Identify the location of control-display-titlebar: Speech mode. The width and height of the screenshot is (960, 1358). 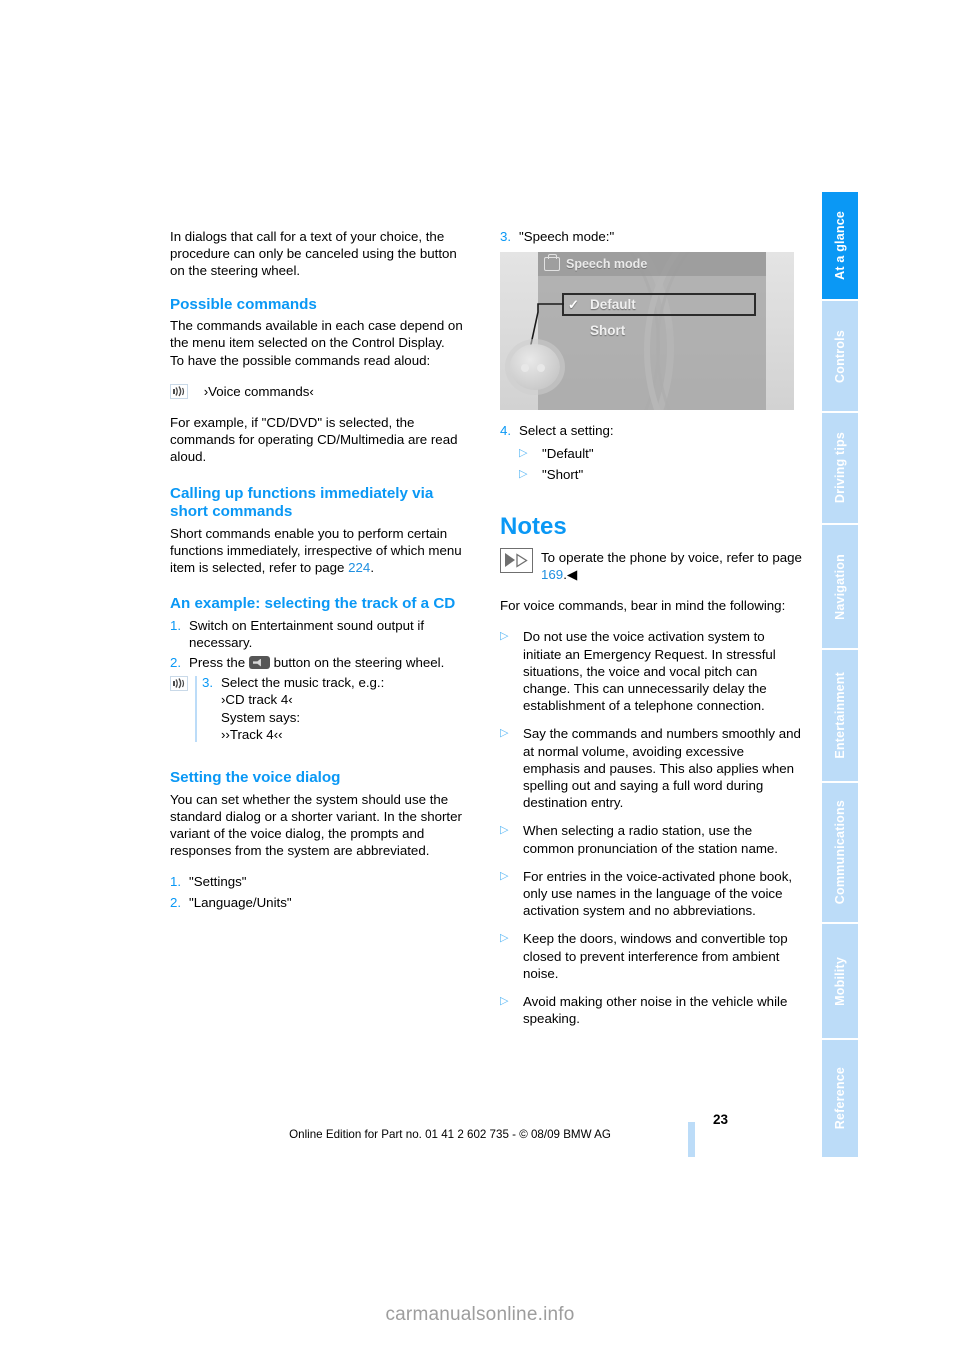
(652, 264).